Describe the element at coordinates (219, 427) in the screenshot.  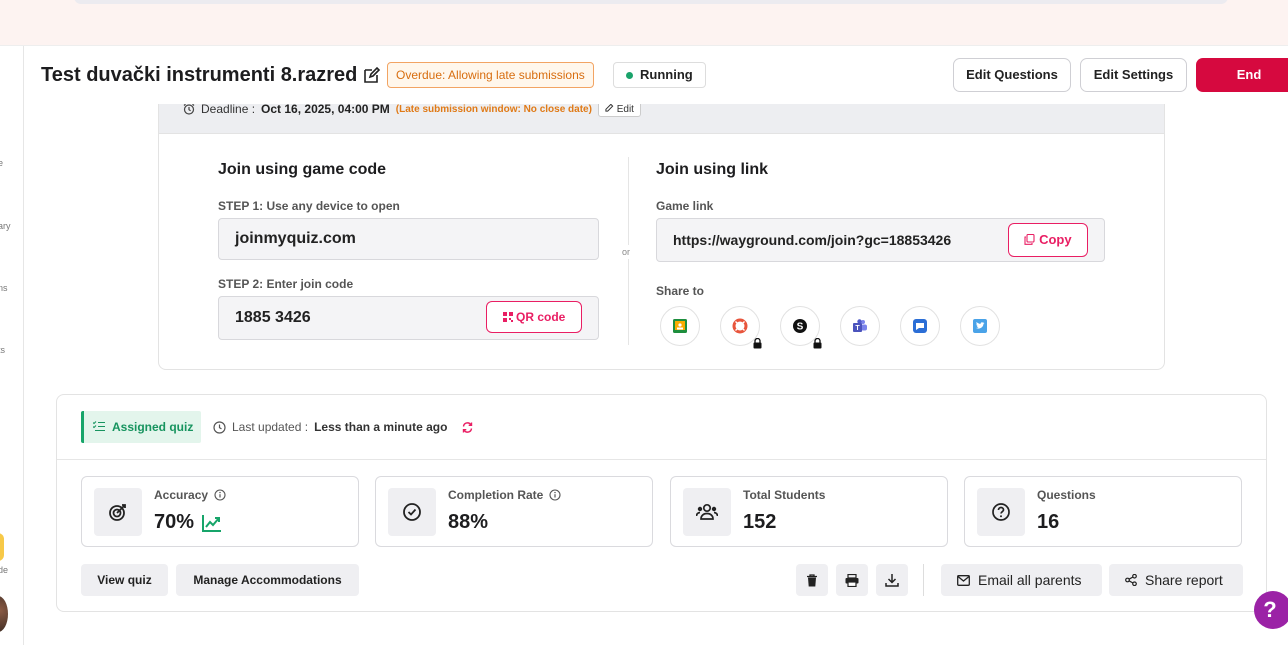
I see `clock-icon` at that location.